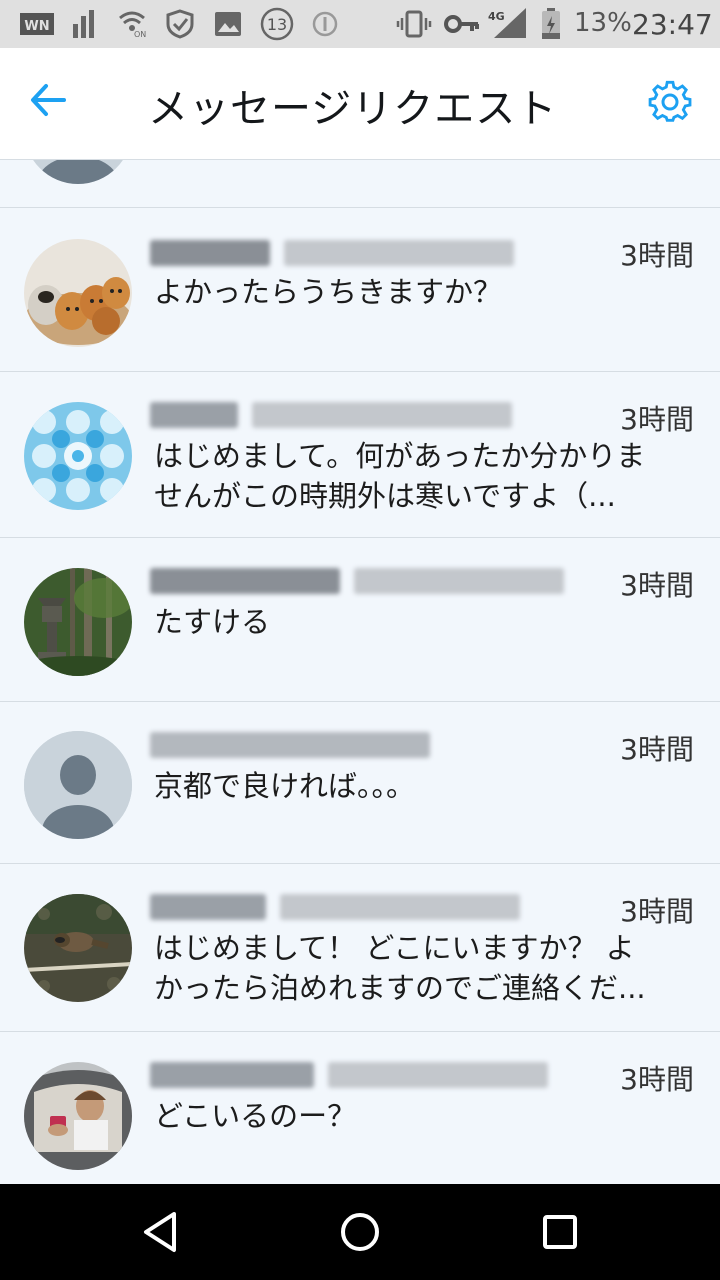  I want to click on list-item: 3時間 どこいるのー？, so click(360, 1108).